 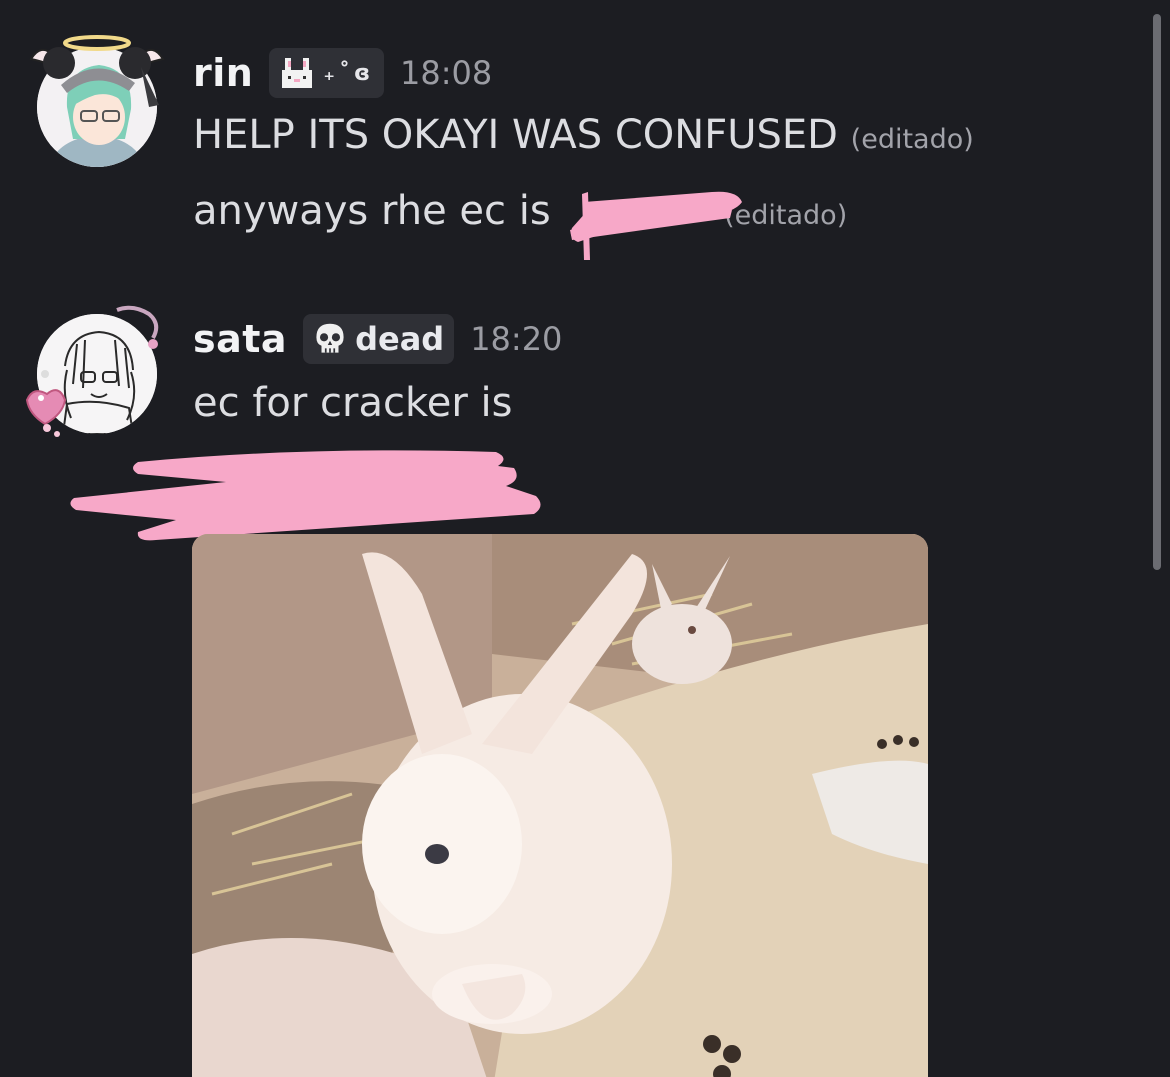 What do you see at coordinates (330, 338) in the screenshot?
I see `skull-icon` at bounding box center [330, 338].